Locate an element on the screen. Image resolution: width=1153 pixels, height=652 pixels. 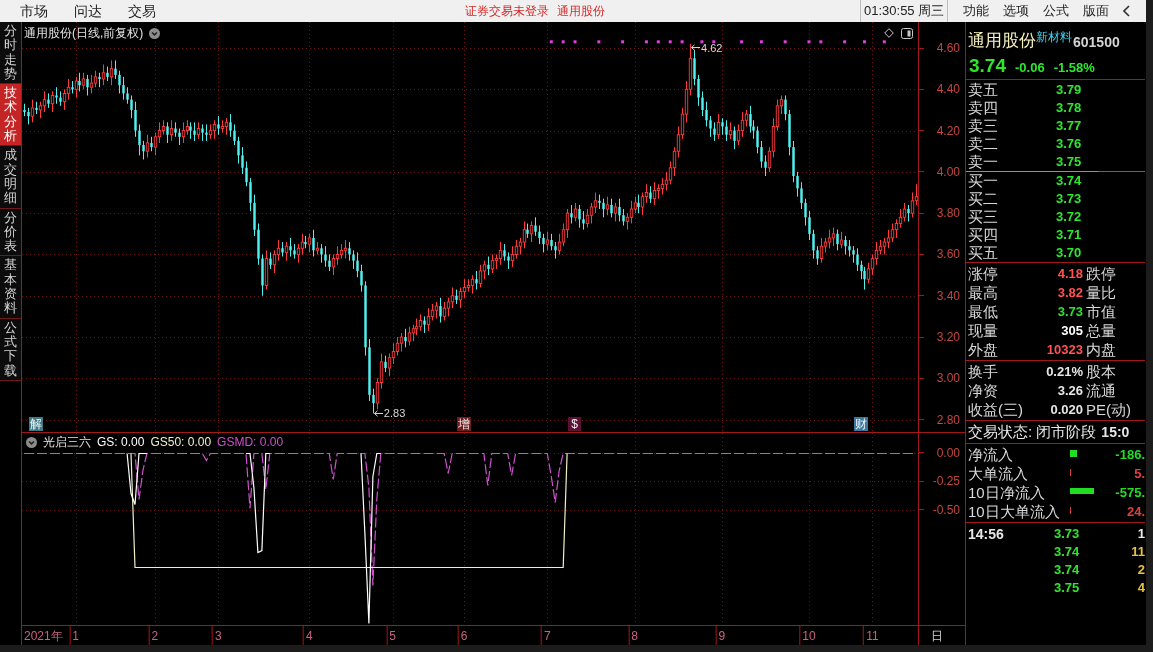
date-label: 4 is located at coordinates (309, 635).